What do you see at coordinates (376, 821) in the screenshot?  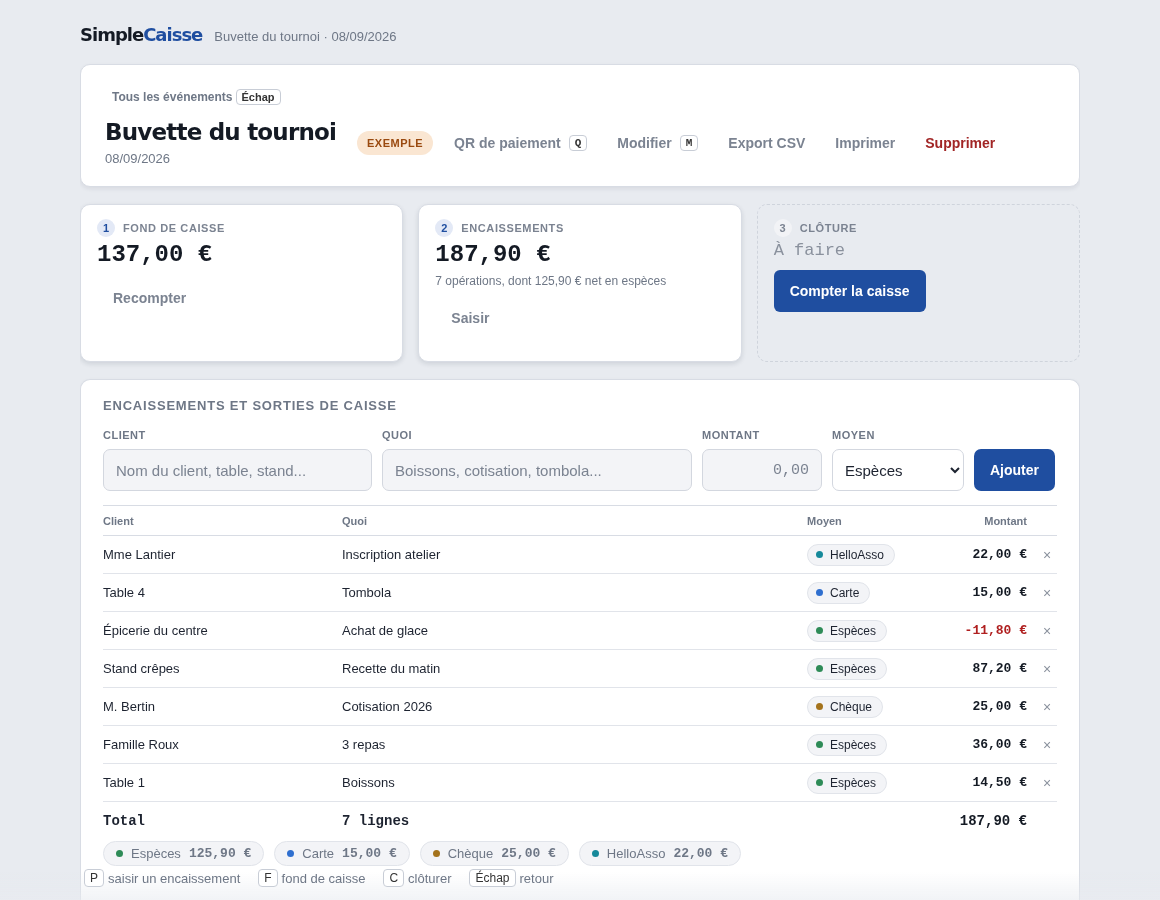 I see `total-lines: 7 lignes` at bounding box center [376, 821].